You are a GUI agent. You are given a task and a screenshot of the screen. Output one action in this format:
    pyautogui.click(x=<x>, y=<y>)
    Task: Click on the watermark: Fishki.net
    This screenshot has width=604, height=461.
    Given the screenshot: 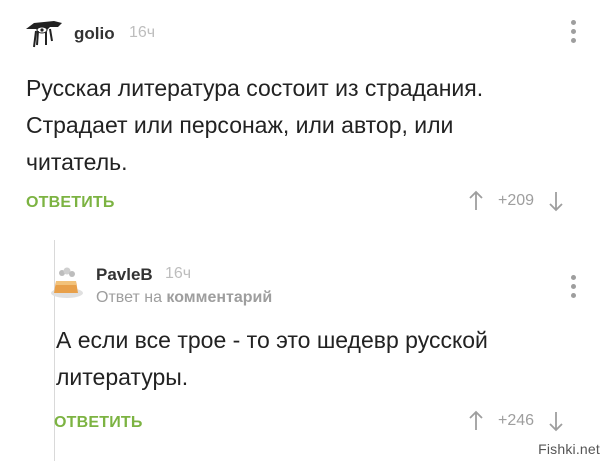 What is the action you would take?
    pyautogui.click(x=569, y=449)
    